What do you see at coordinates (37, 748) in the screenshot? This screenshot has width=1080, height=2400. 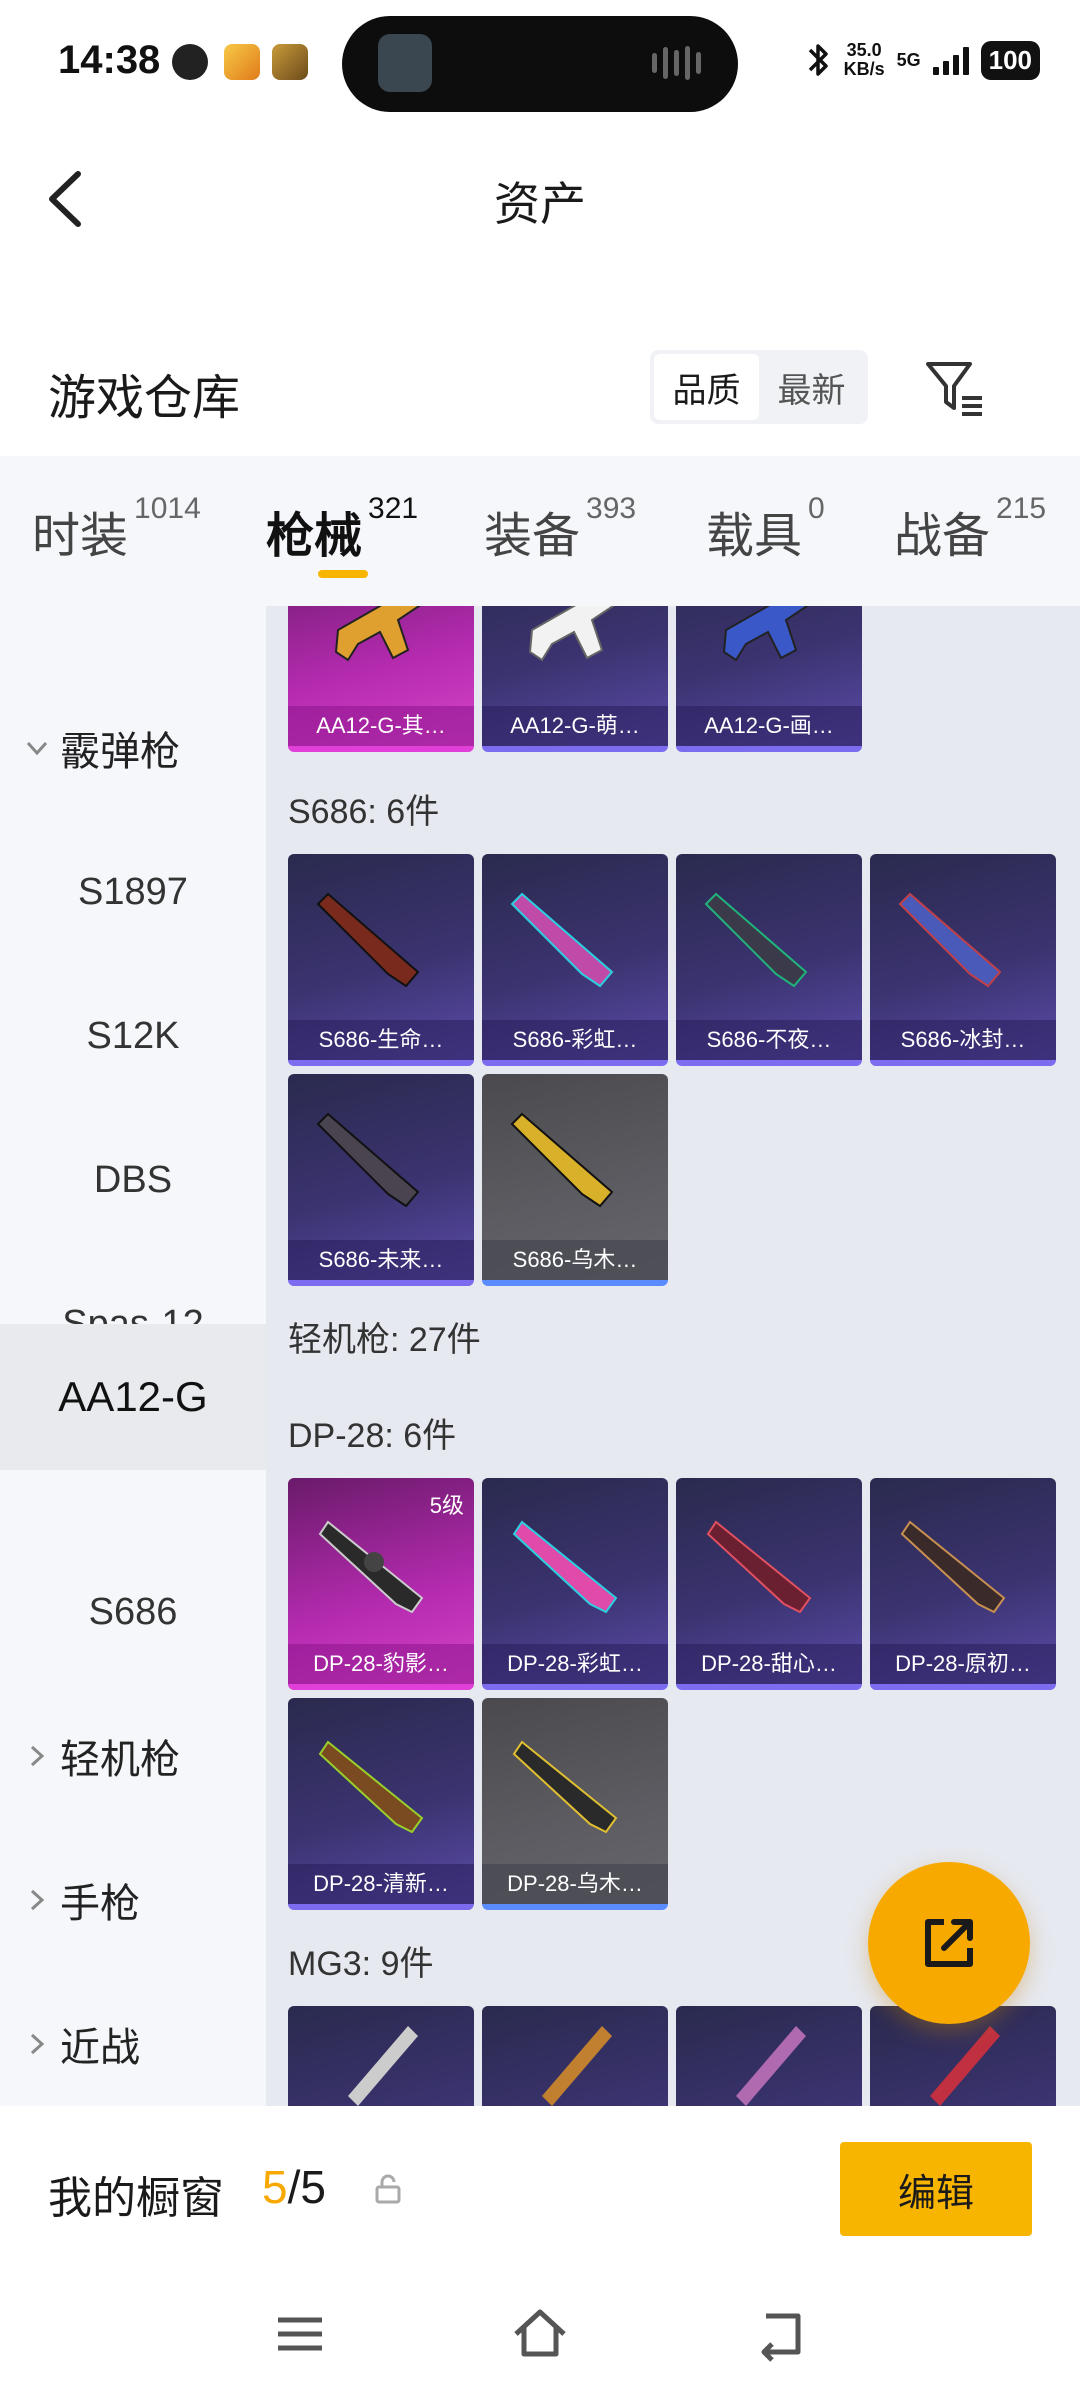 I see `chevron-down-icon` at bounding box center [37, 748].